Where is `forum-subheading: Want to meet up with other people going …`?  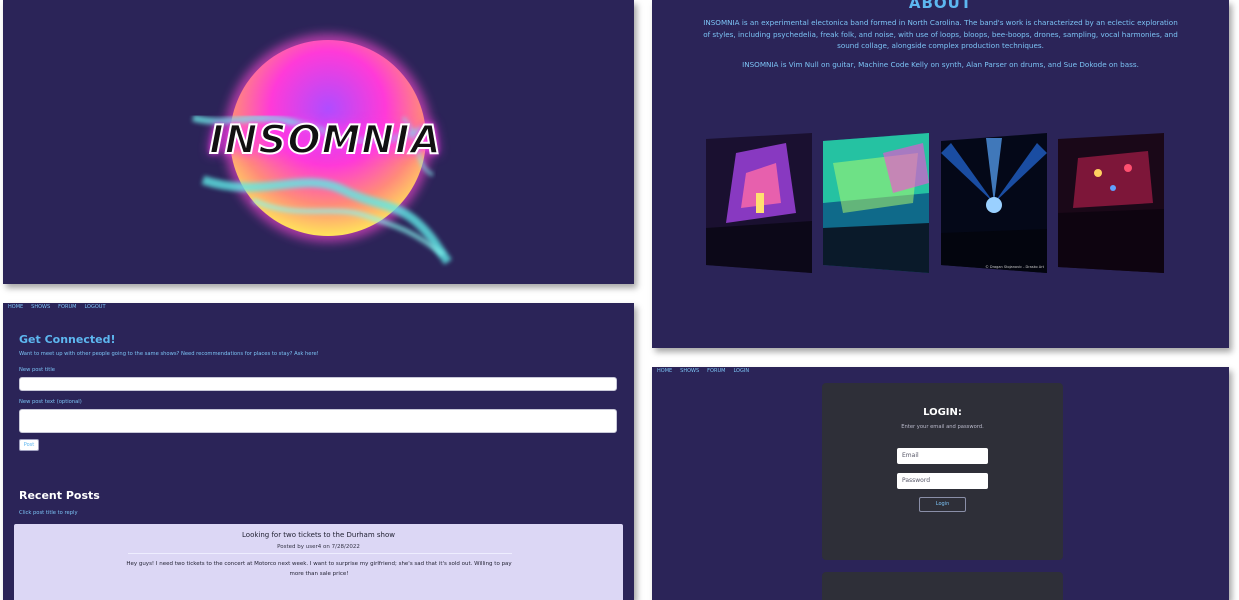 forum-subheading: Want to meet up with other people going … is located at coordinates (169, 354).